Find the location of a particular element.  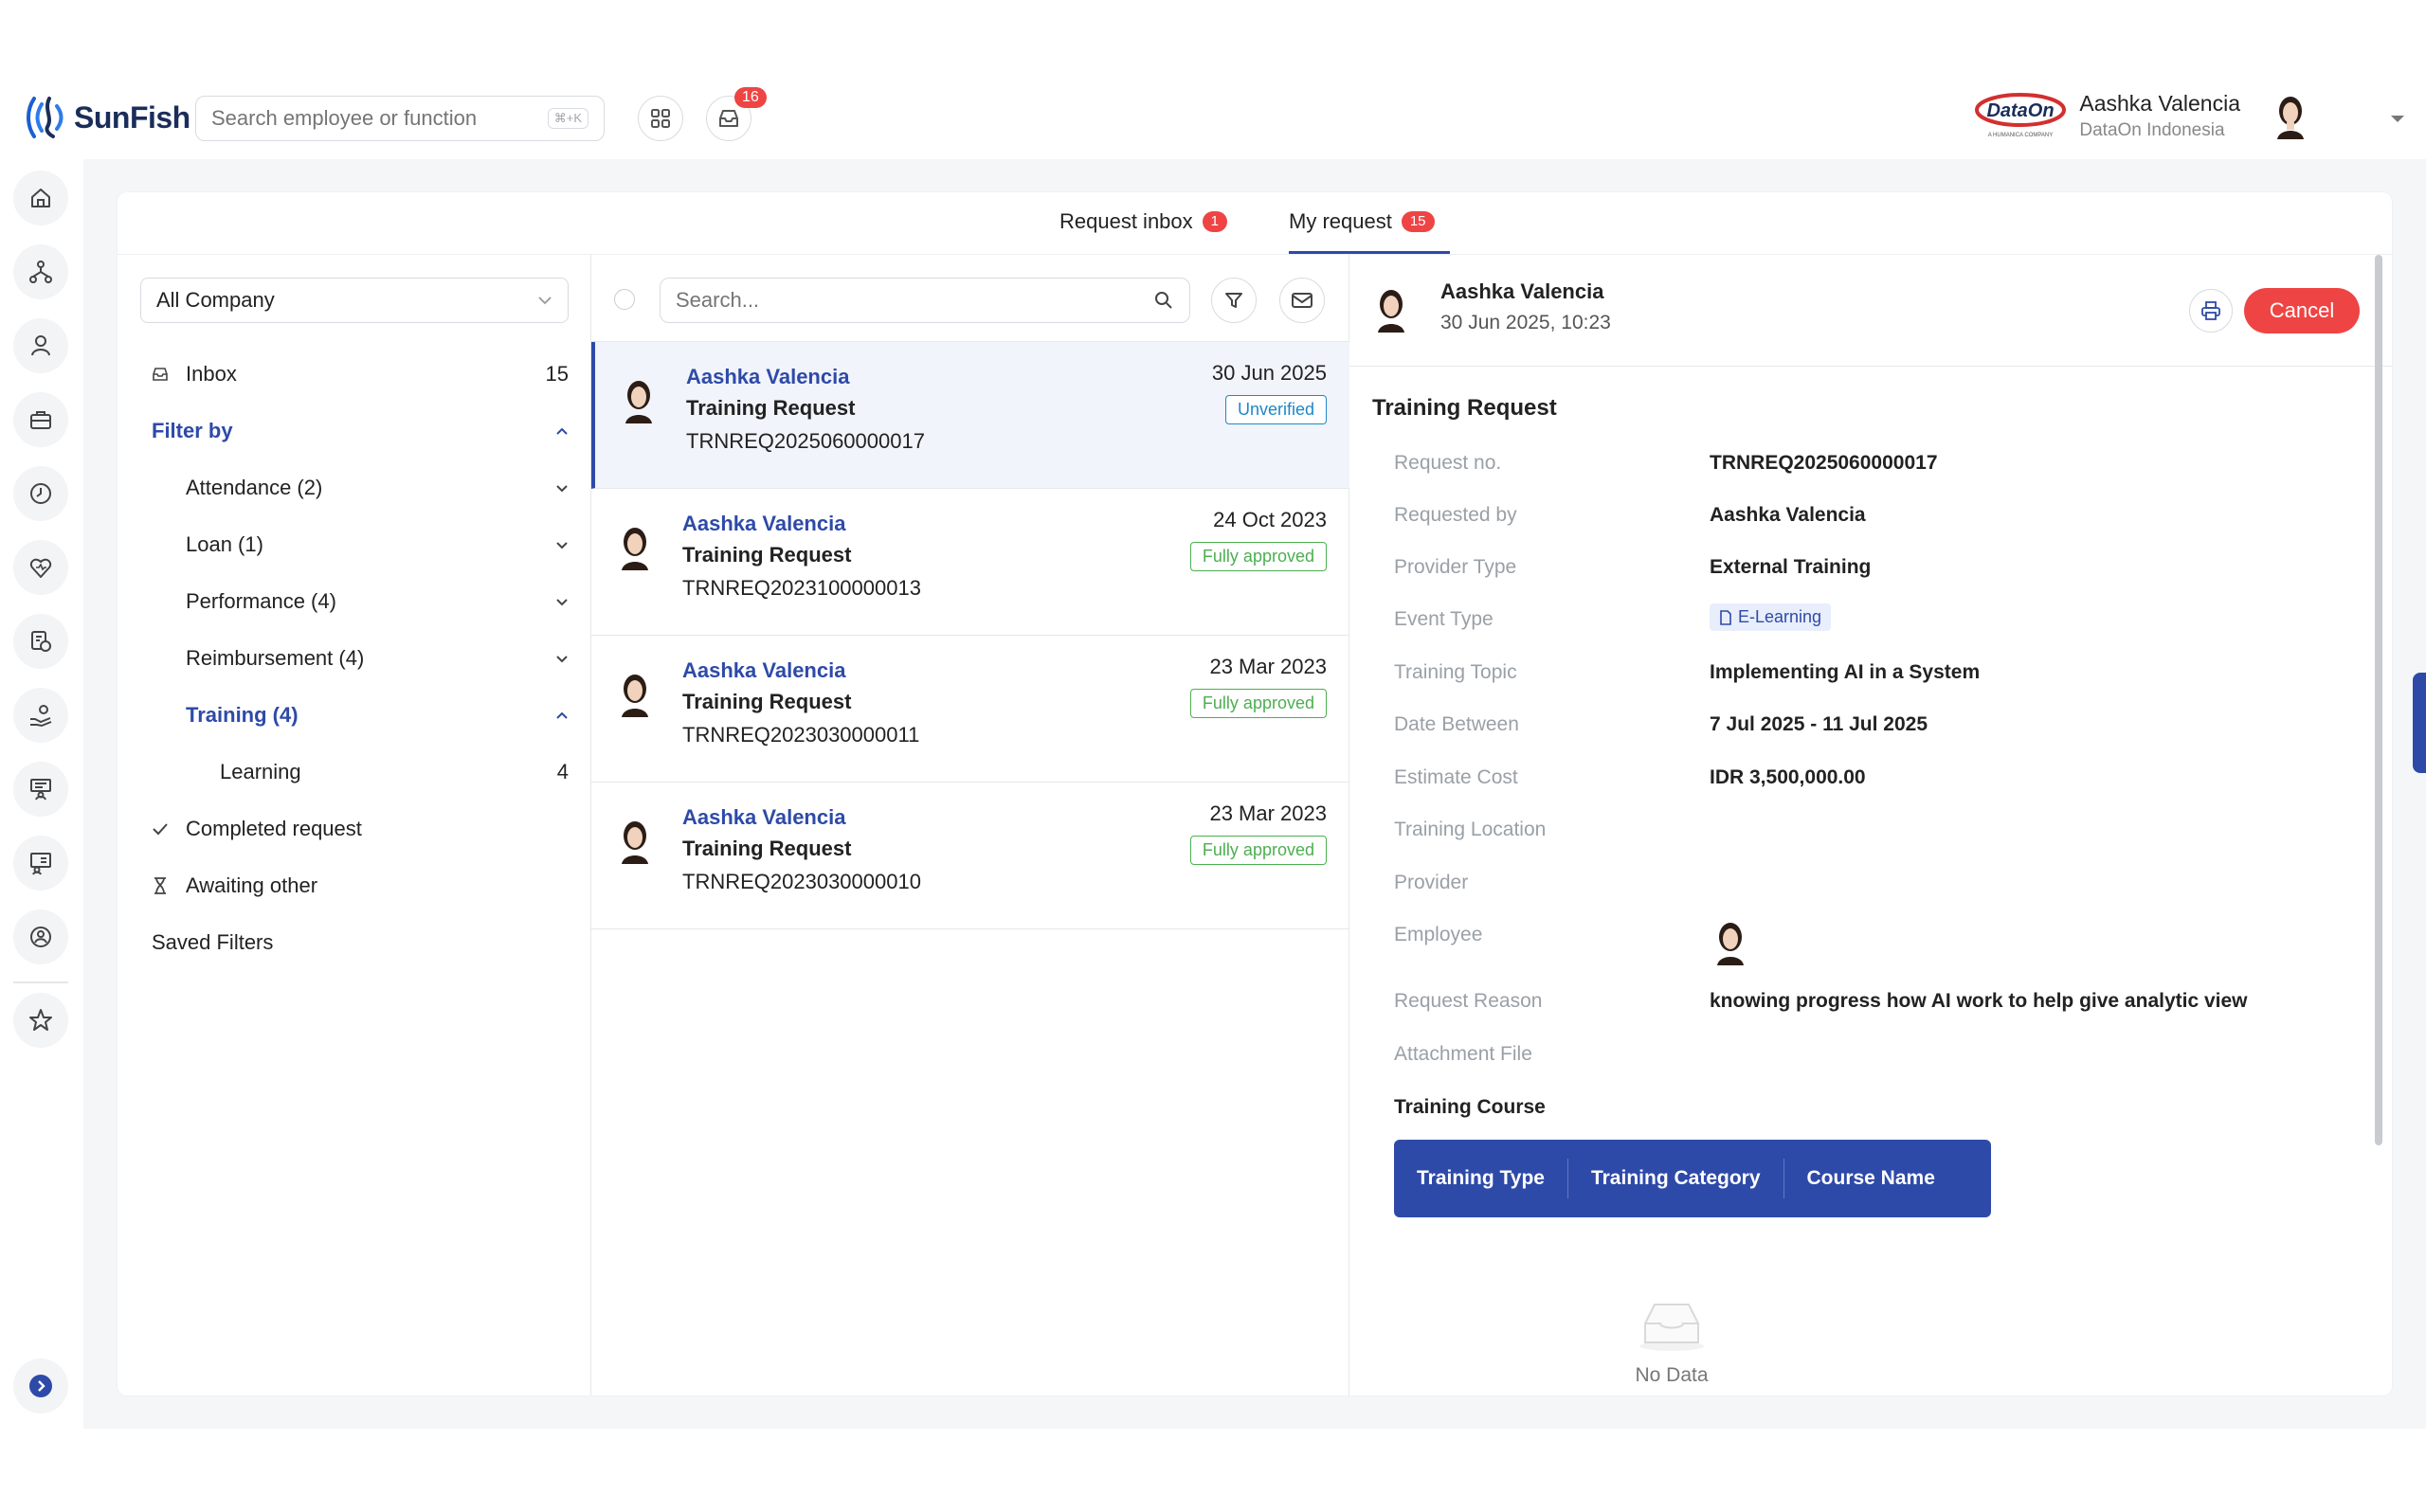

column-header-course-name: Course Name is located at coordinates (1871, 1178).